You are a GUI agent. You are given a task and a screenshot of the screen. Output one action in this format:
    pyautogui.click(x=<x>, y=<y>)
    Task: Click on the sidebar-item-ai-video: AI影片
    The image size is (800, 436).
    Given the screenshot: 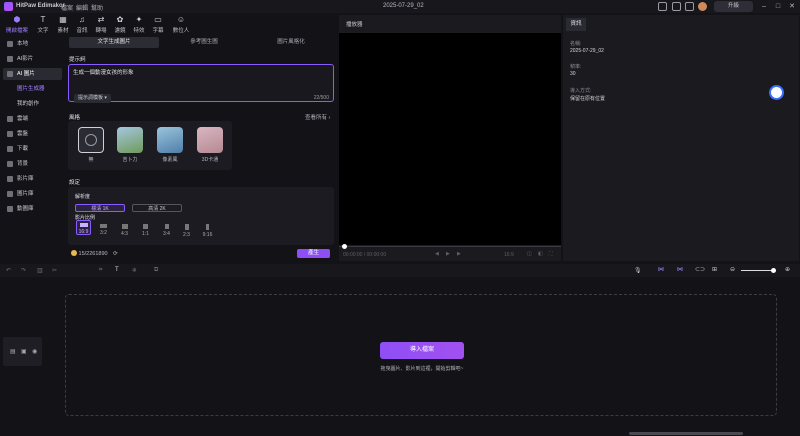 What is the action you would take?
    pyautogui.click(x=32, y=59)
    